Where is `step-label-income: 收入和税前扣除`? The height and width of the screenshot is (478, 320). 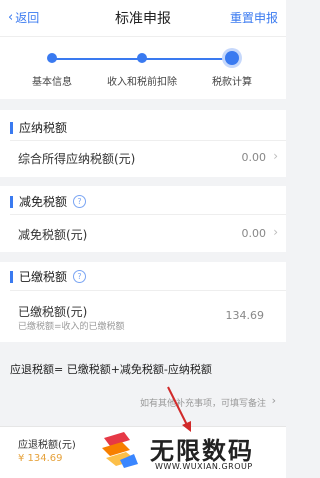
step-label-income: 收入和税前扣除 is located at coordinates (142, 80).